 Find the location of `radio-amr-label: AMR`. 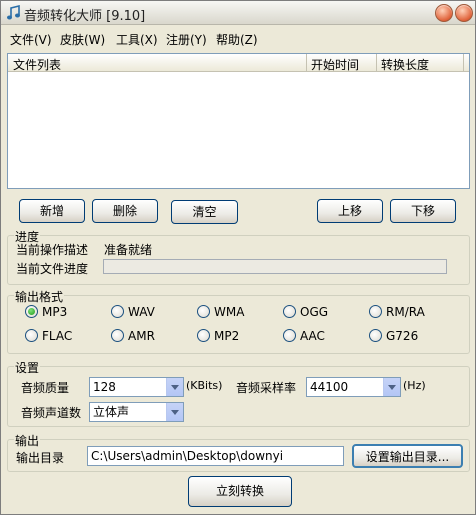

radio-amr-label: AMR is located at coordinates (141, 336).